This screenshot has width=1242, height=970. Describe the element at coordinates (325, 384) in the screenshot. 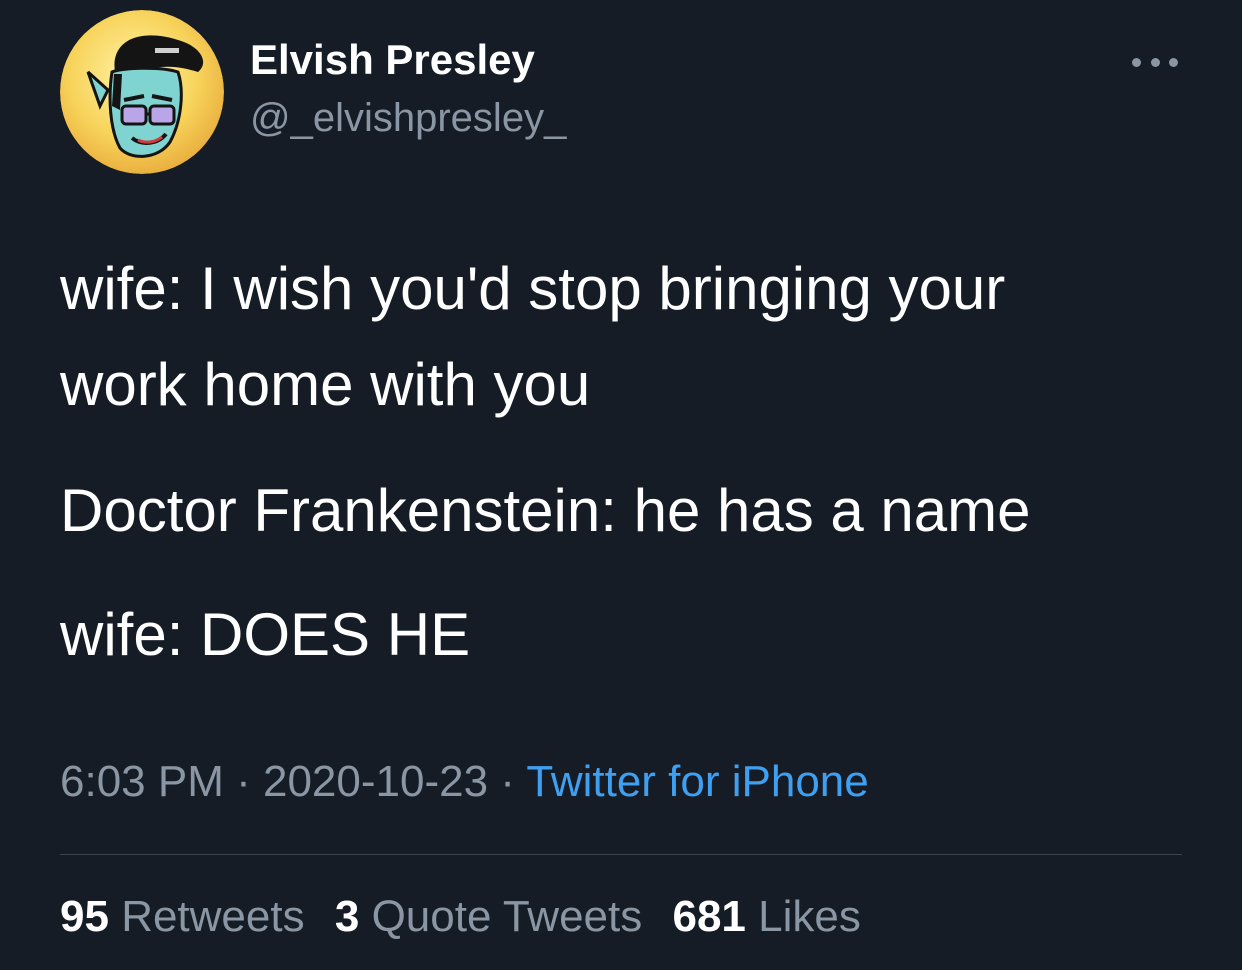

I see `tweet-text-line: work home with you` at that location.